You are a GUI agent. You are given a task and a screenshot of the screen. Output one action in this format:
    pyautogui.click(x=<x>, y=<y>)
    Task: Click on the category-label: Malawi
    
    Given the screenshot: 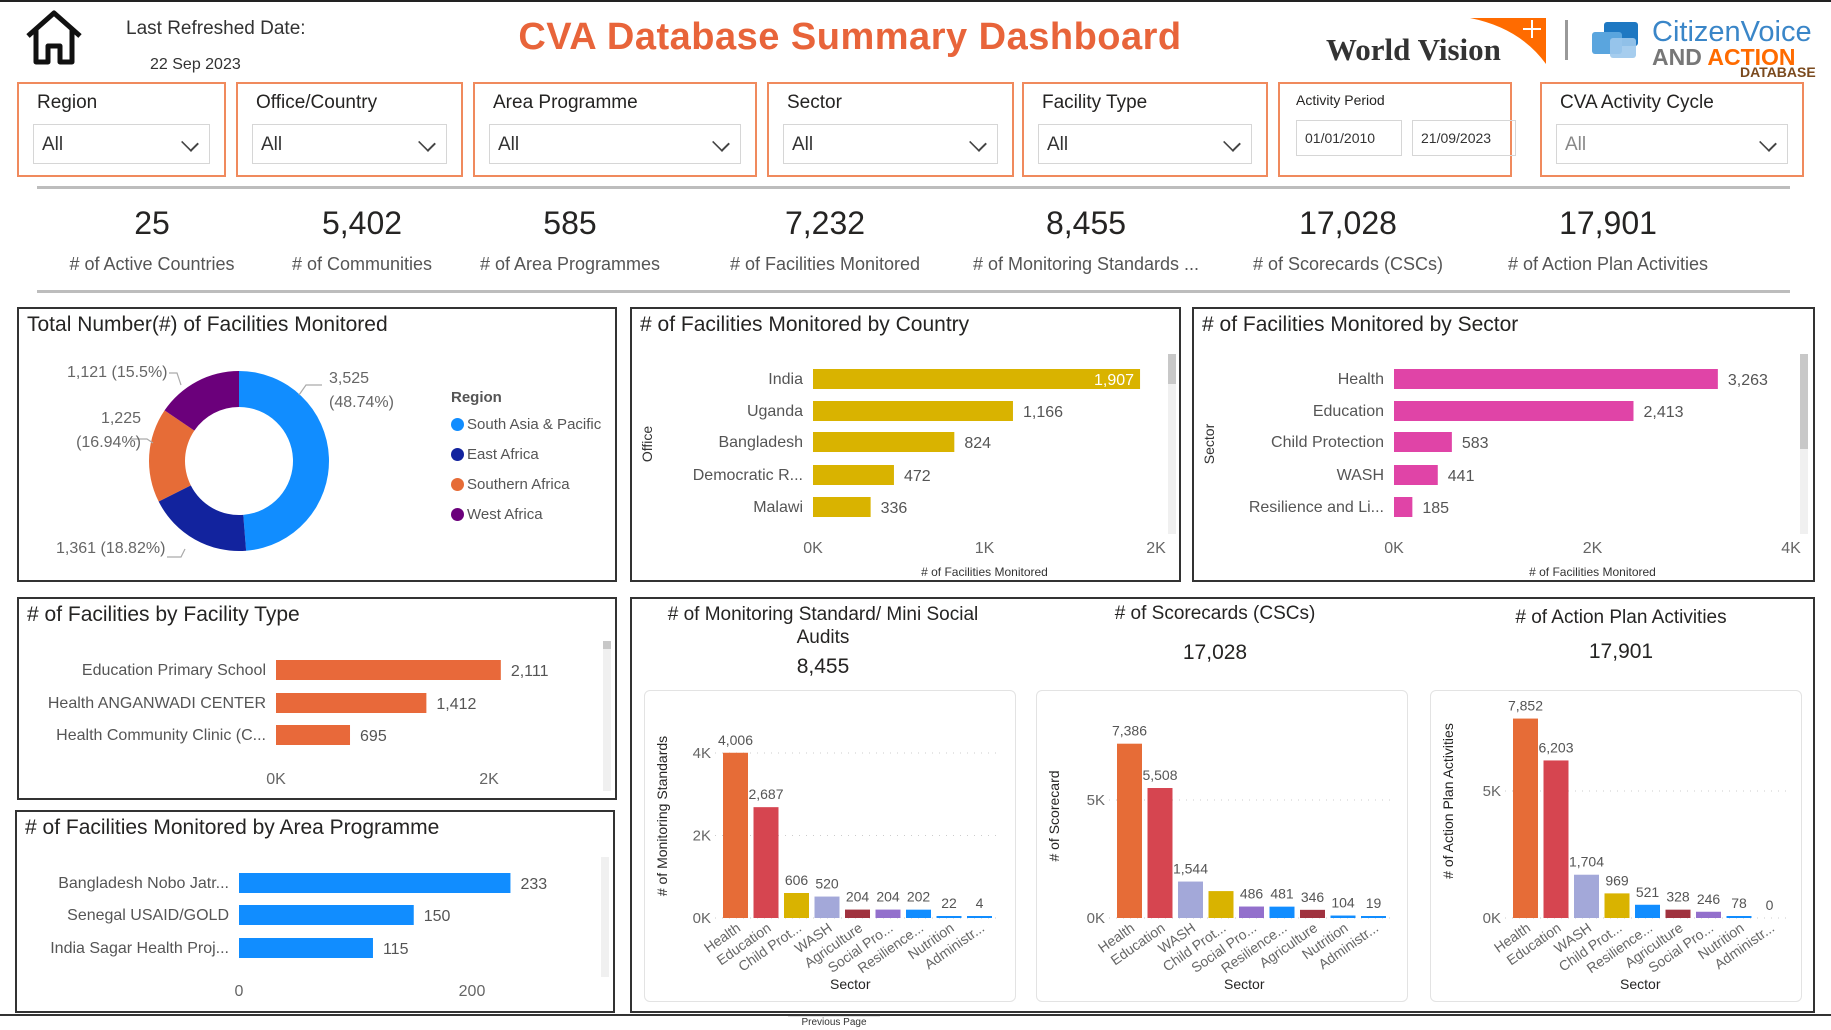 What is the action you would take?
    pyautogui.click(x=778, y=507)
    